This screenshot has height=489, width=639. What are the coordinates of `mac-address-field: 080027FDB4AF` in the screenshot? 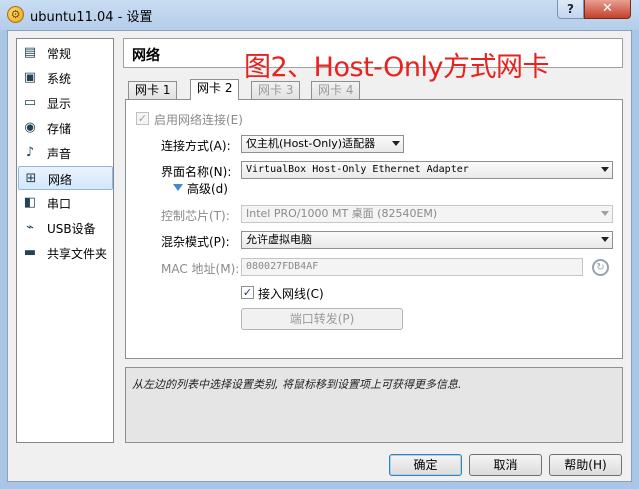 It's located at (412, 267).